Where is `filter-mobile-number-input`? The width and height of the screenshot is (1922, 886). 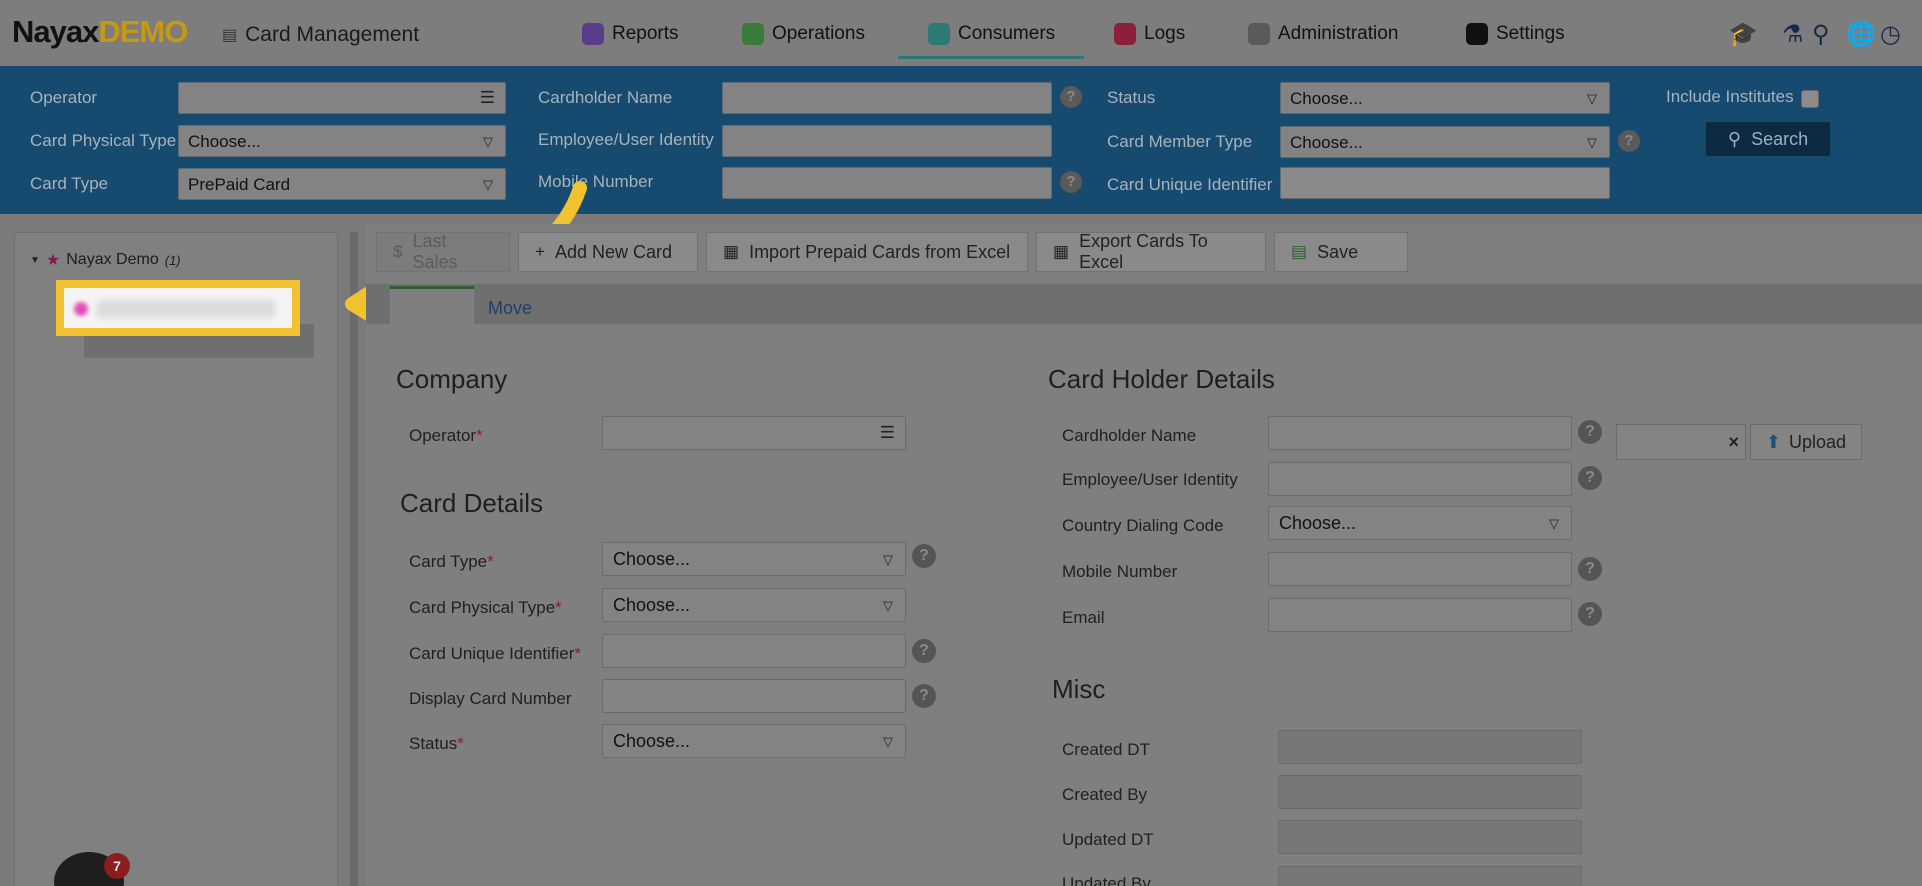
filter-mobile-number-input is located at coordinates (887, 183).